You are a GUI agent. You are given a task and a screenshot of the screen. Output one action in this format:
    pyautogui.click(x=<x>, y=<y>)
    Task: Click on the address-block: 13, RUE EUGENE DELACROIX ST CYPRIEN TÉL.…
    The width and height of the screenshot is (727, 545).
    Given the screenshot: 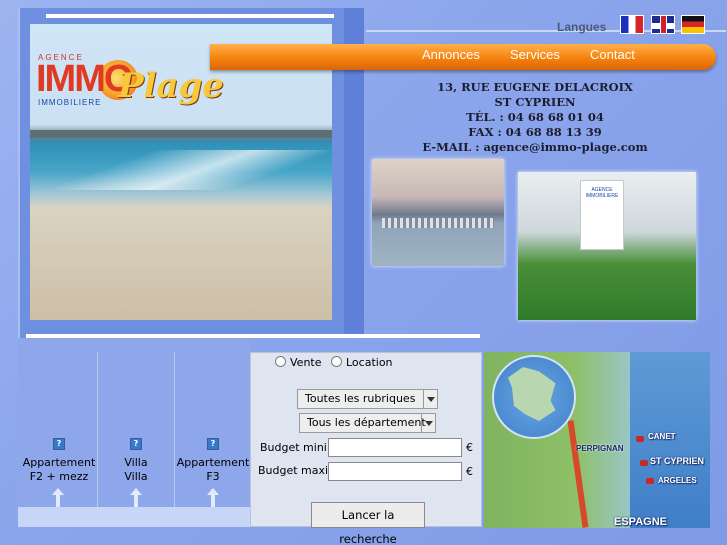 What is the action you would take?
    pyautogui.click(x=535, y=117)
    